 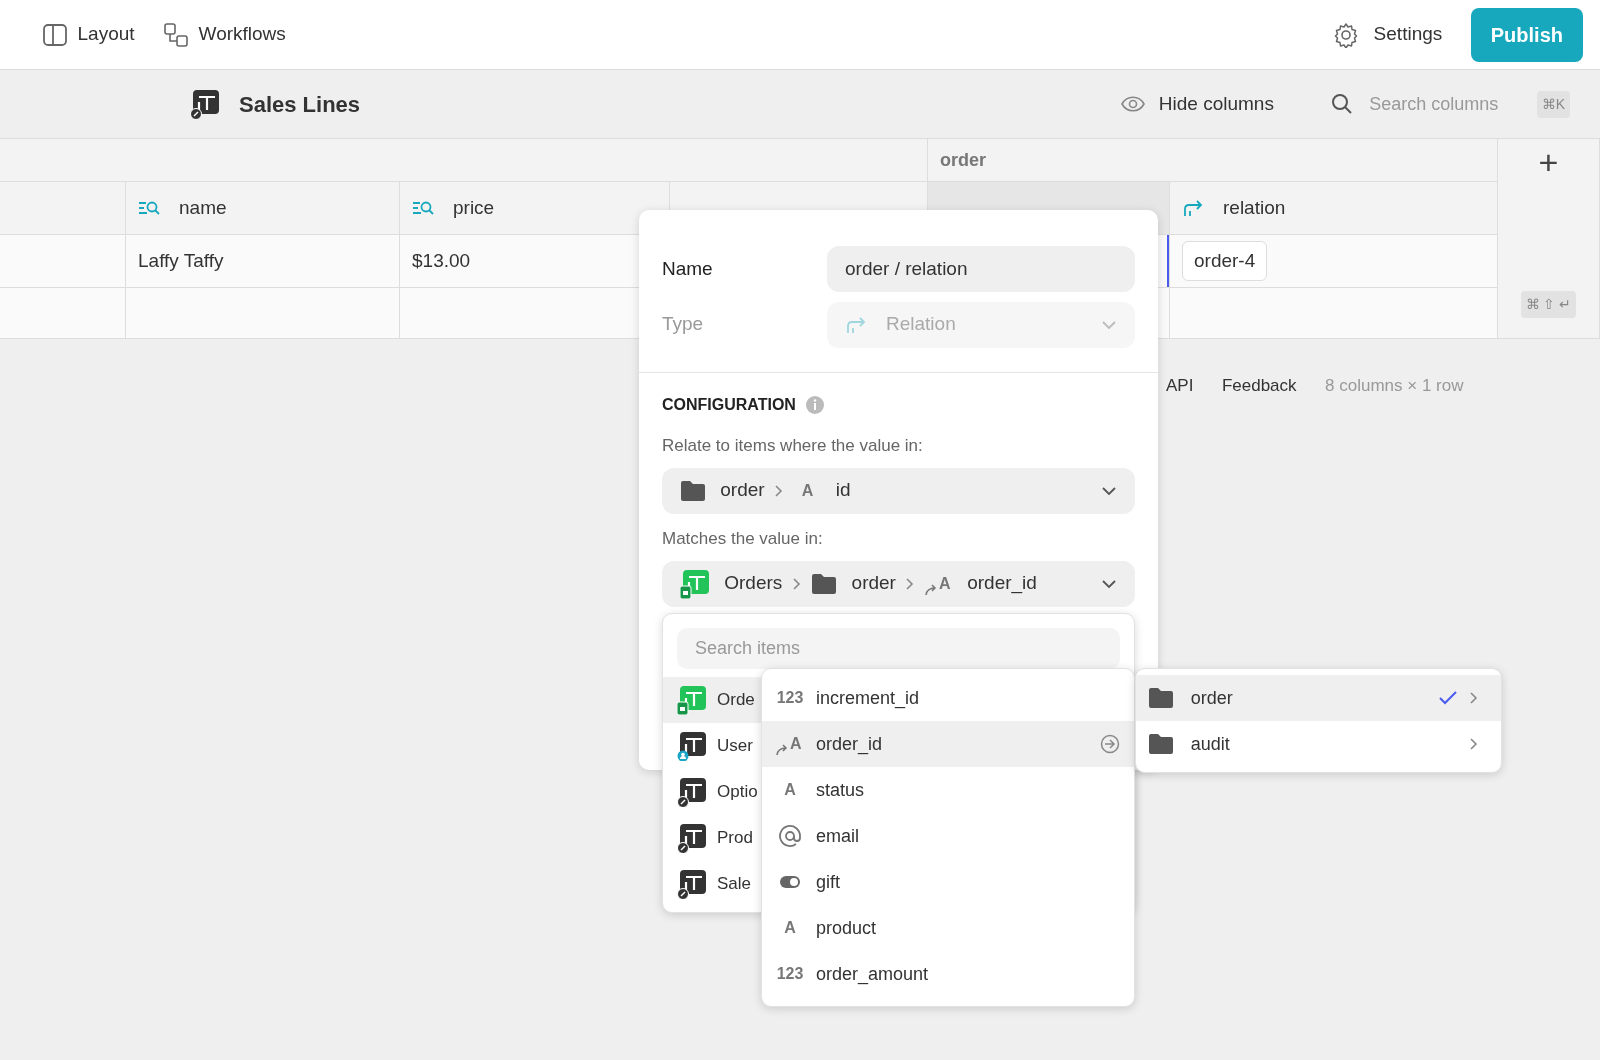 I want to click on path-label: Orders, so click(x=753, y=583).